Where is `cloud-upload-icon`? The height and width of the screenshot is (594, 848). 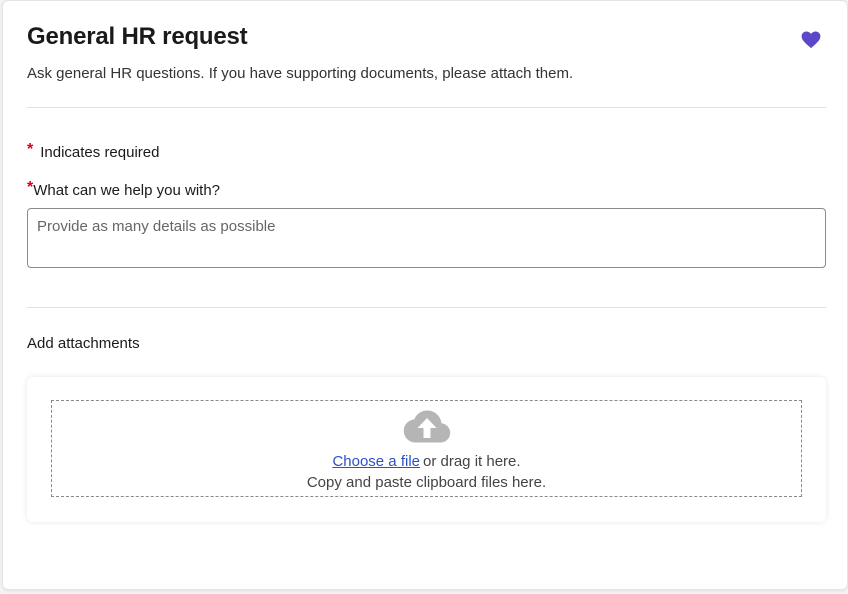
cloud-upload-icon is located at coordinates (427, 426).